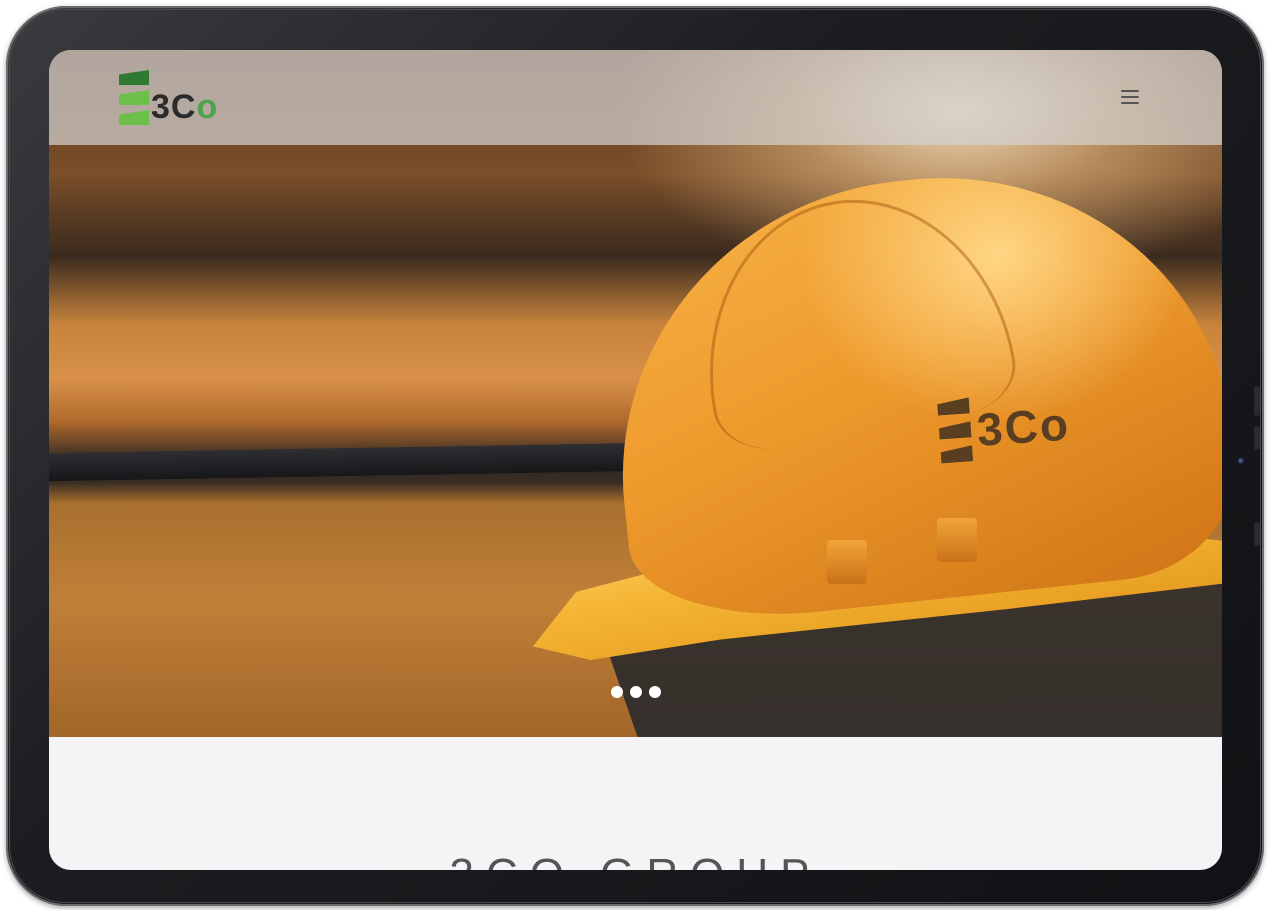 This screenshot has height=910, width=1271. I want to click on helmet-logo-text: 3Co, so click(1023, 426).